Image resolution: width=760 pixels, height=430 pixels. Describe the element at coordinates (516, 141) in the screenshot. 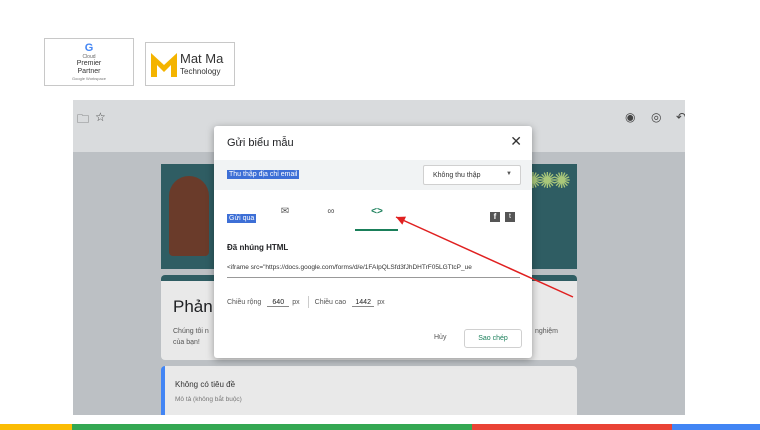

I see `close-icon: ✕` at that location.